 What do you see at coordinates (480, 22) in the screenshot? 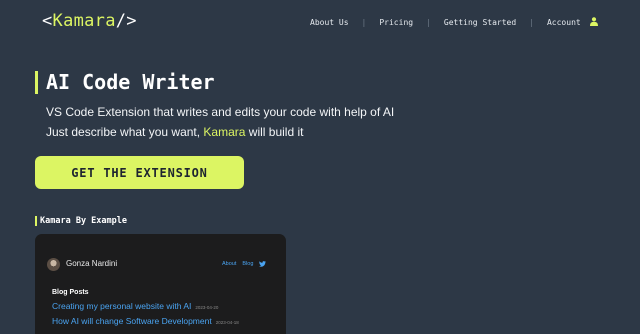
I see `nav-getting-started: Getting Started` at bounding box center [480, 22].